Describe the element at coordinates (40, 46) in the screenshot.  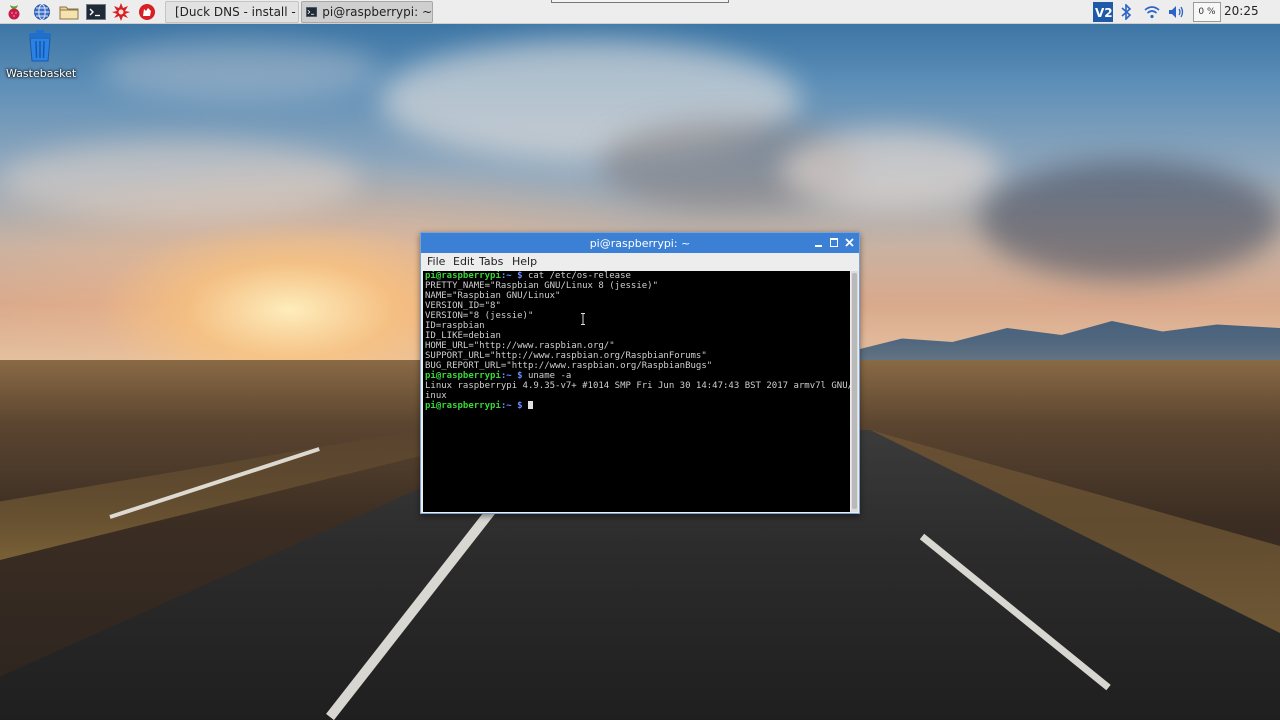
I see `trash-icon` at that location.